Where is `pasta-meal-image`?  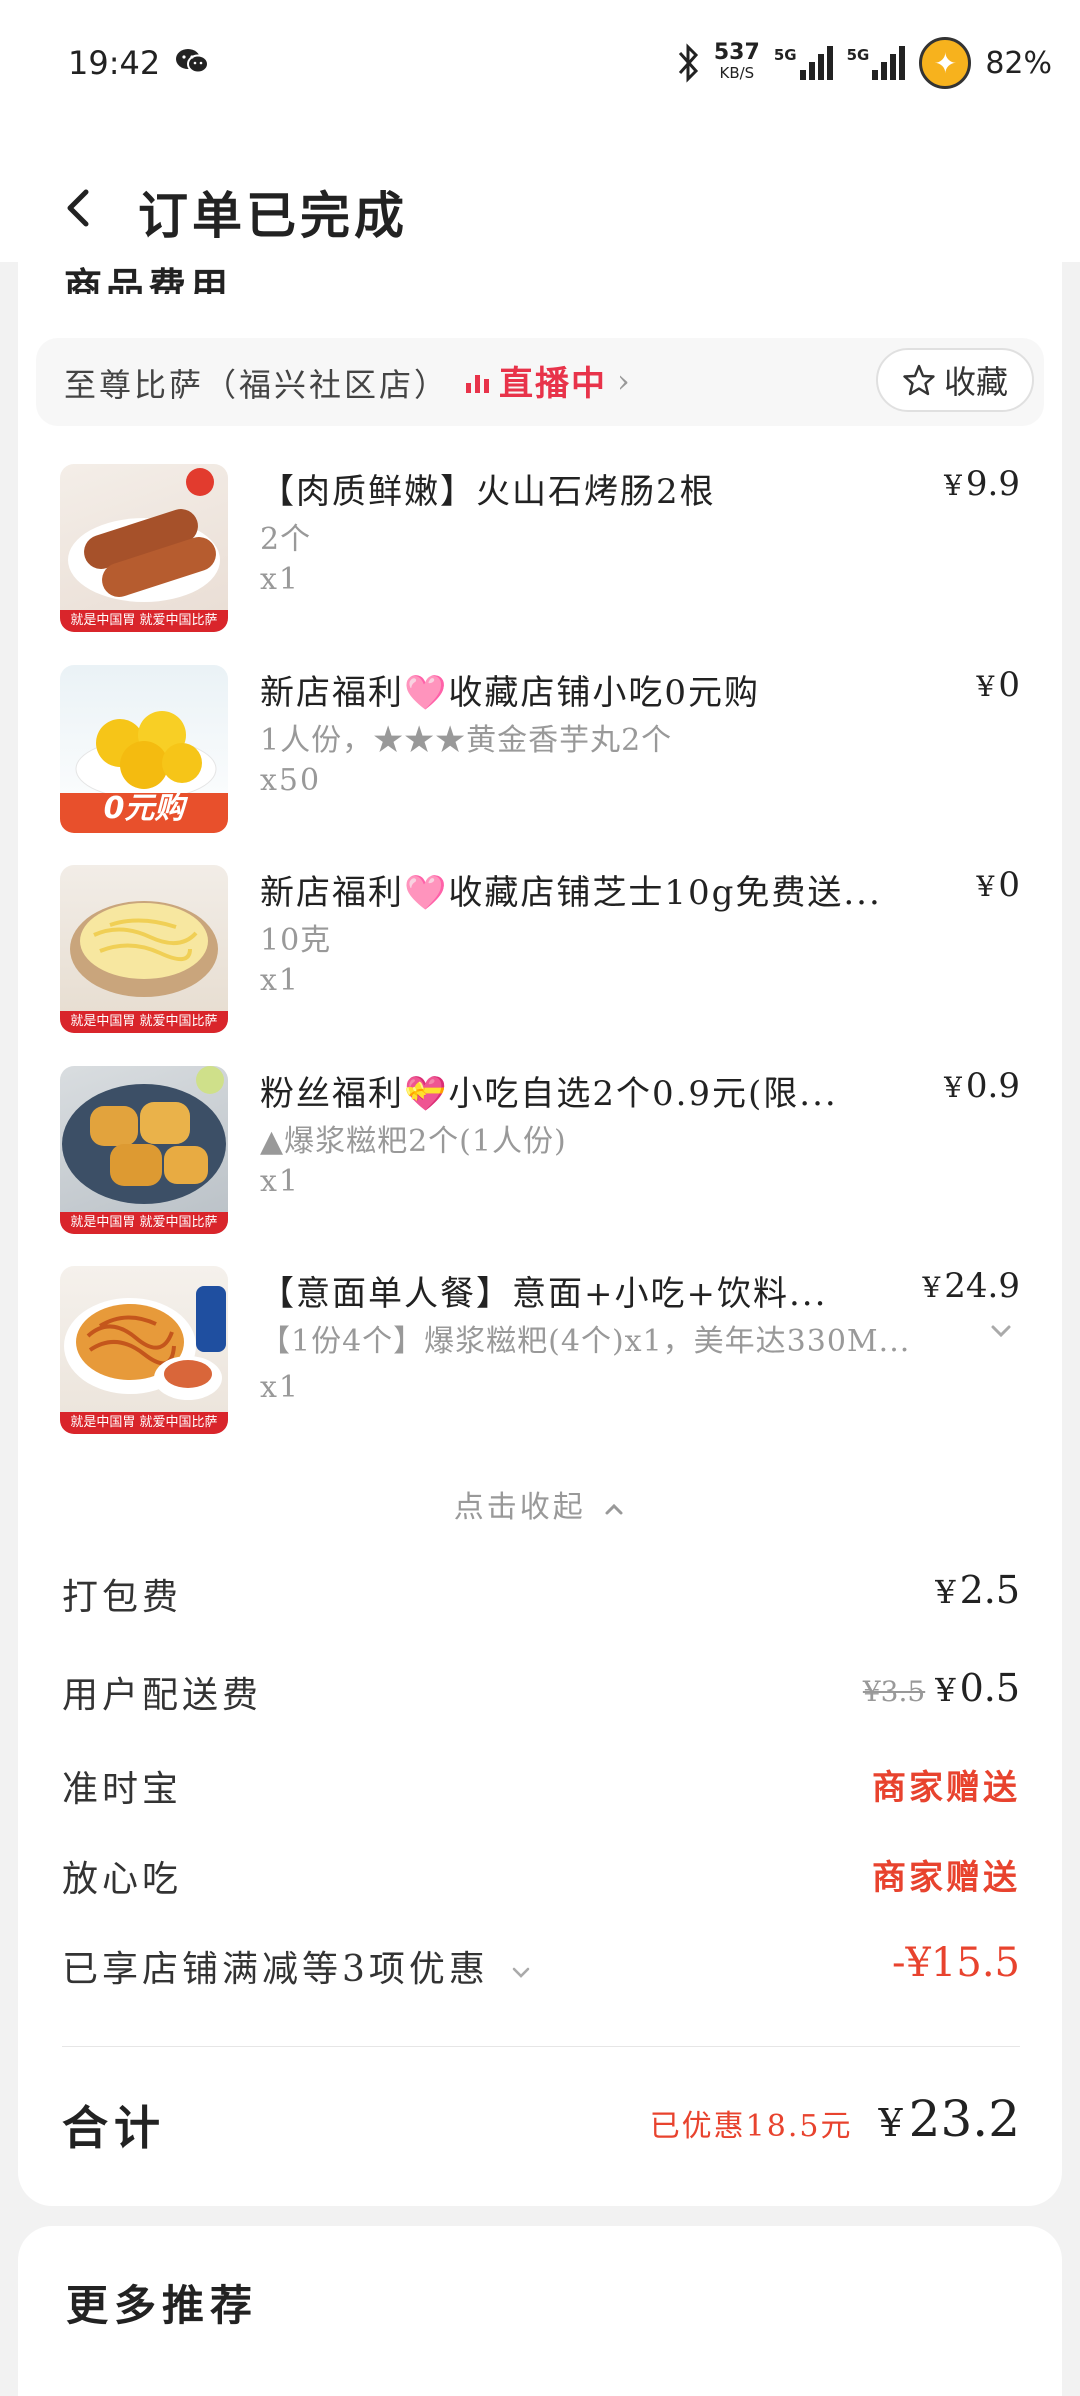 pasta-meal-image is located at coordinates (145, 1343).